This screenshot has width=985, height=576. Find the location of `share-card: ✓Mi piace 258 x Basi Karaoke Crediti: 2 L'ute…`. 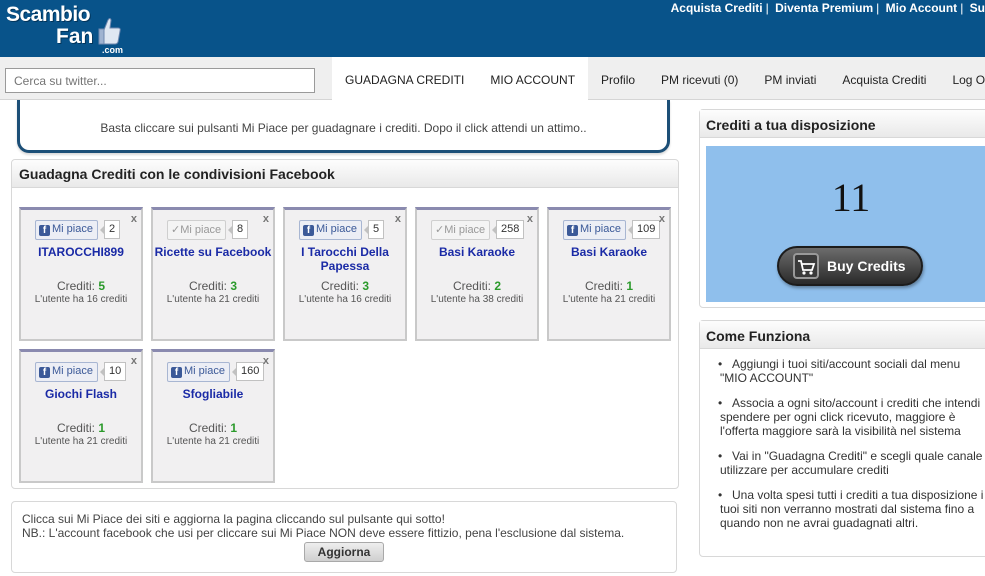

share-card: ✓Mi piace 258 x Basi Karaoke Crediti: 2 L'ute… is located at coordinates (477, 274).